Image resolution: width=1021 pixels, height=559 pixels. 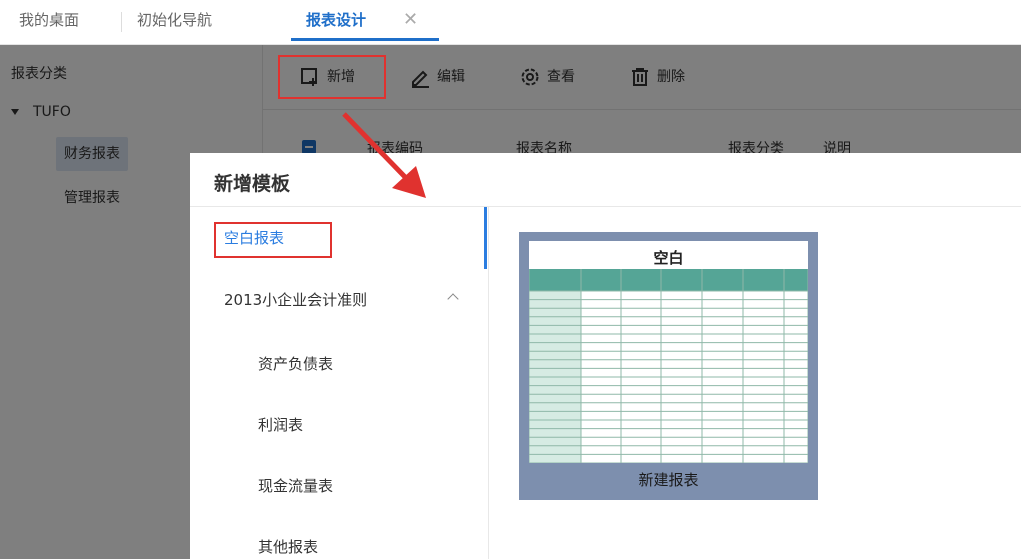 I want to click on tab-bar: 我的桌面 初始化导航 报表设计 ✕, so click(x=510, y=22).